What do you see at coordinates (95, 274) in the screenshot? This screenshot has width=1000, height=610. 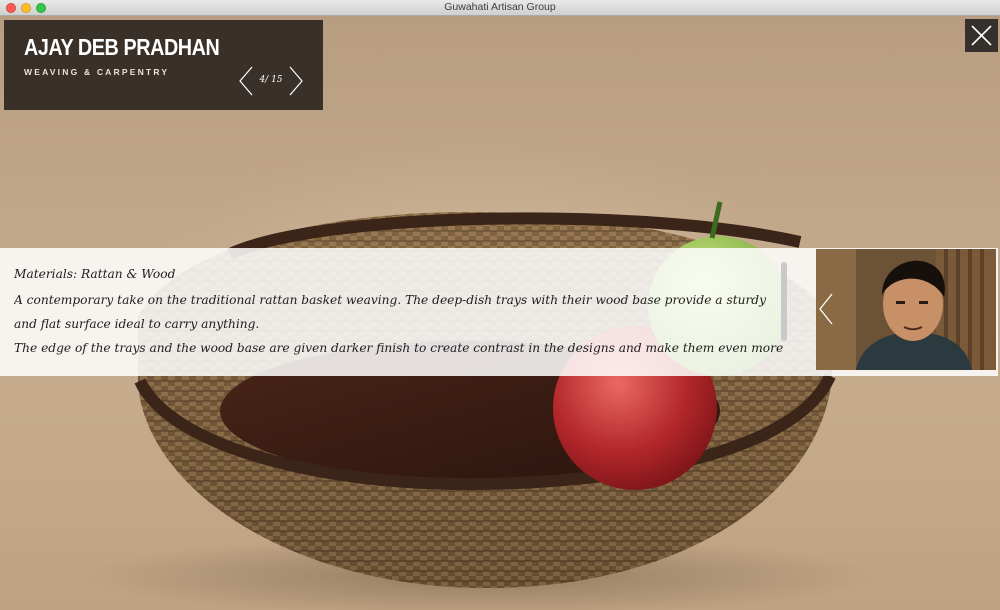 I see `materials-text: Materials: Rattan & Wood` at bounding box center [95, 274].